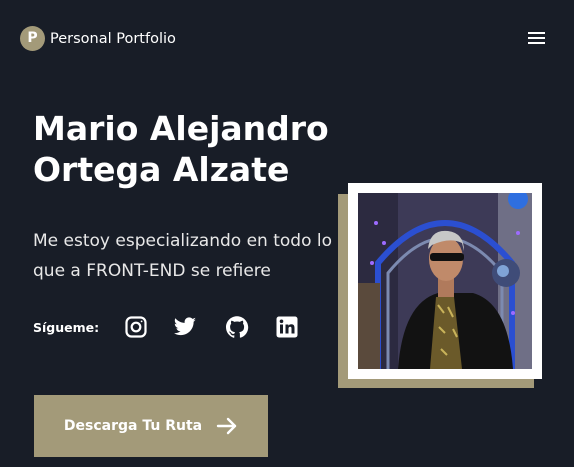  Describe the element at coordinates (181, 149) in the screenshot. I see `hero-name: Mario Alejandro Ortega Alzate` at that location.